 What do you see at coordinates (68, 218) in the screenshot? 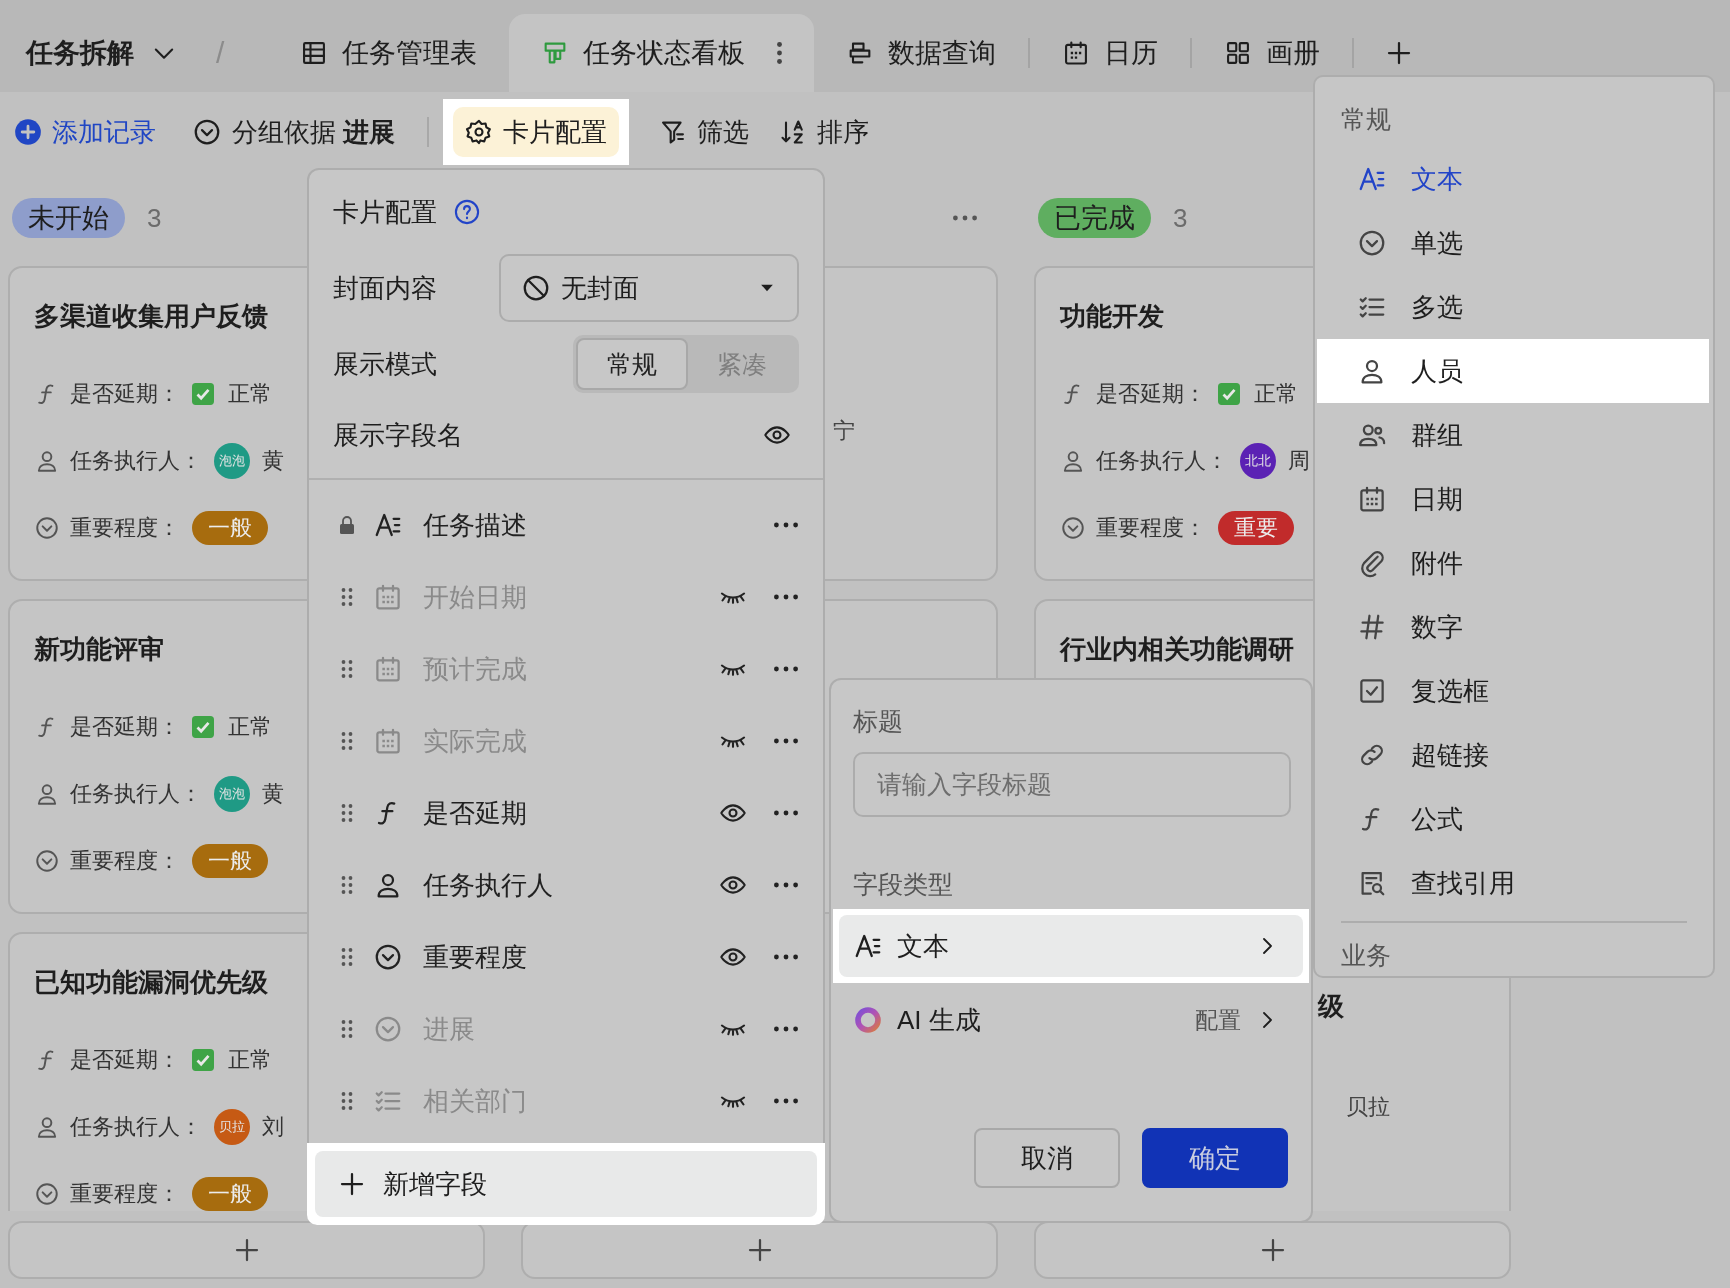
I see `status-badge: 未开始` at bounding box center [68, 218].